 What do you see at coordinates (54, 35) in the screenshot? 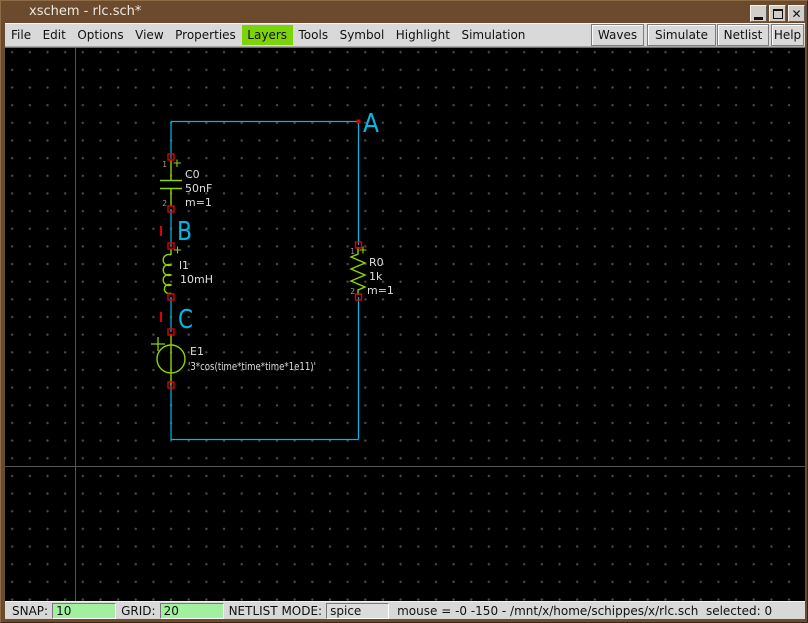
I see `menu-edit: Edit` at bounding box center [54, 35].